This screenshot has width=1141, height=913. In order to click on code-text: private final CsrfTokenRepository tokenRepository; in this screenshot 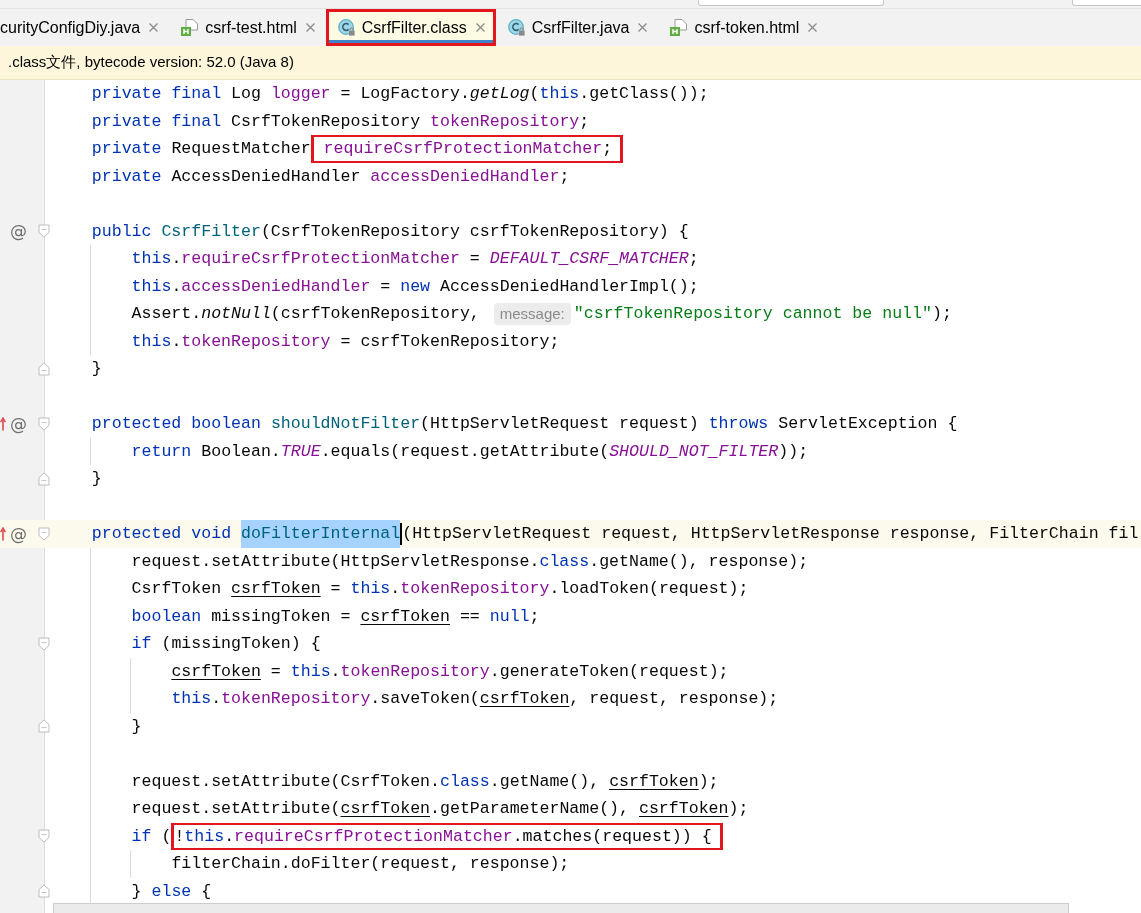, I will do `click(340, 121)`.